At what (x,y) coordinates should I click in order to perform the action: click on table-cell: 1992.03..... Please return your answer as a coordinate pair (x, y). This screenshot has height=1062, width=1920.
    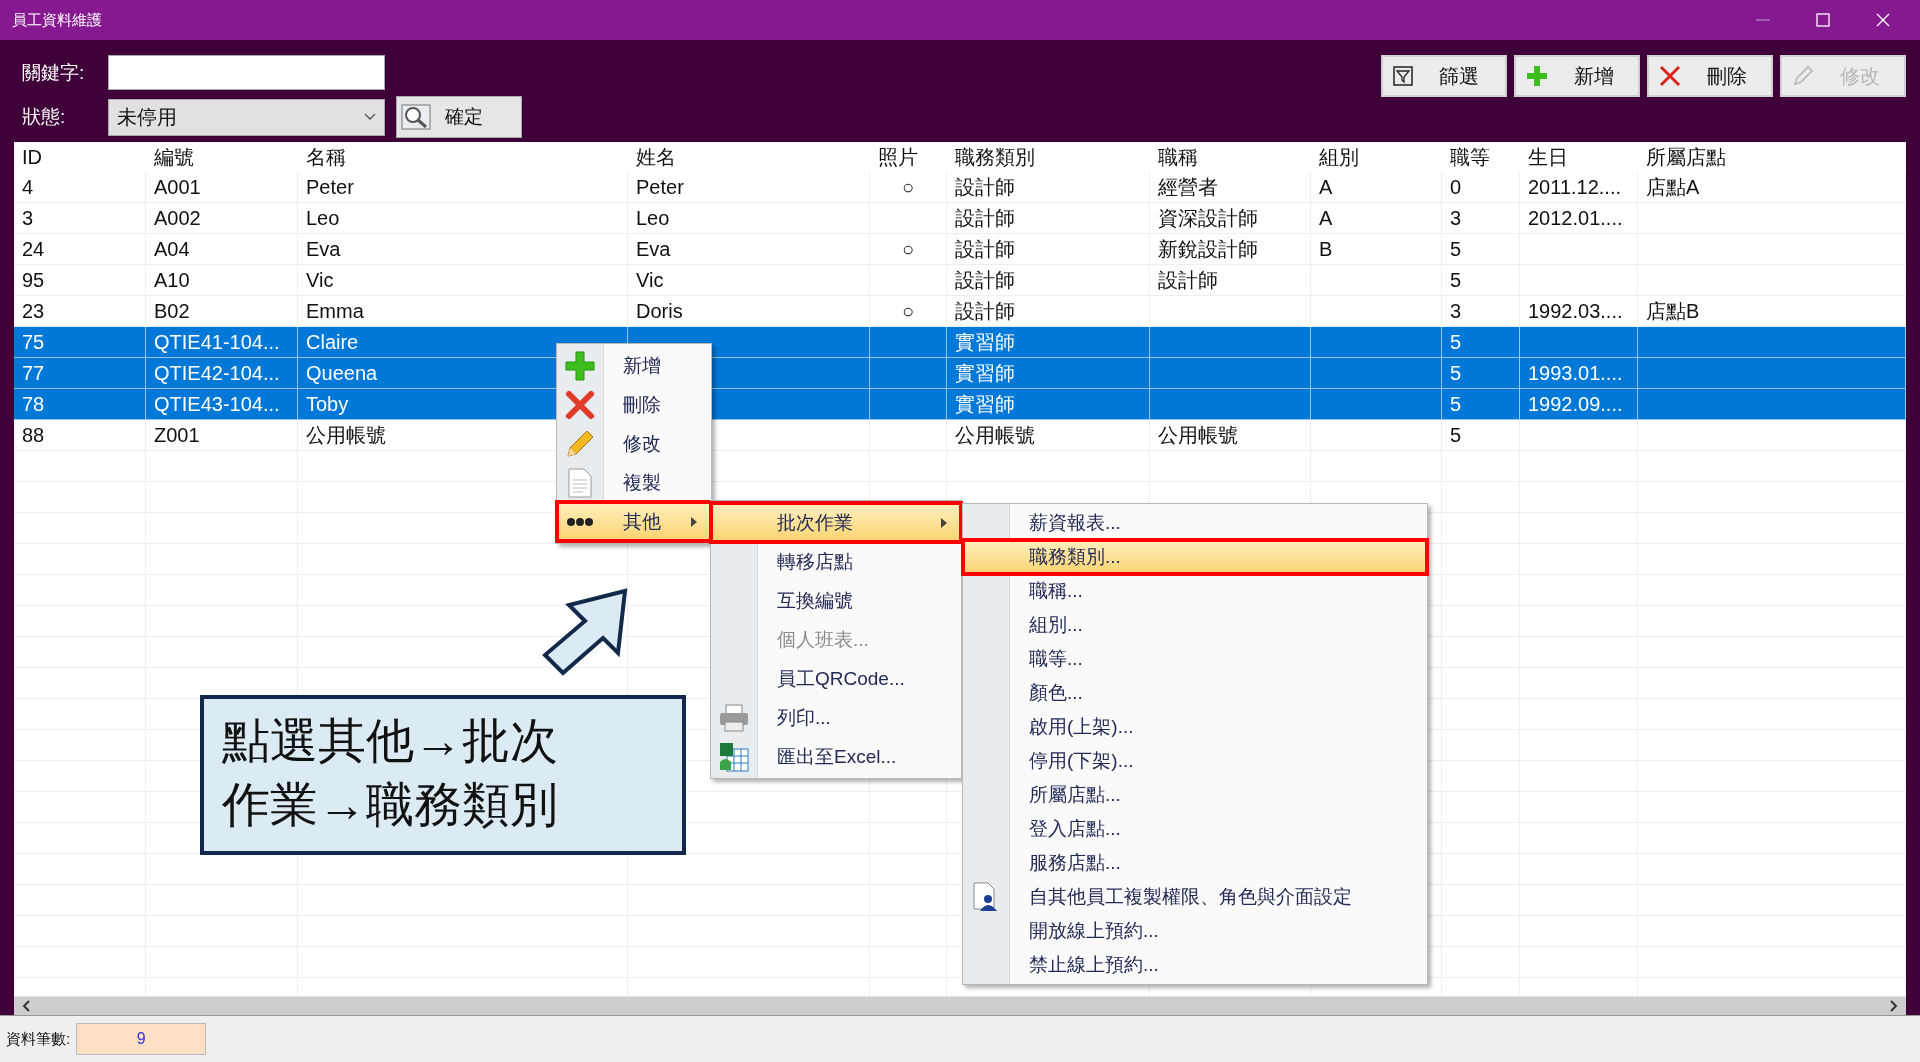
    Looking at the image, I should click on (1575, 311).